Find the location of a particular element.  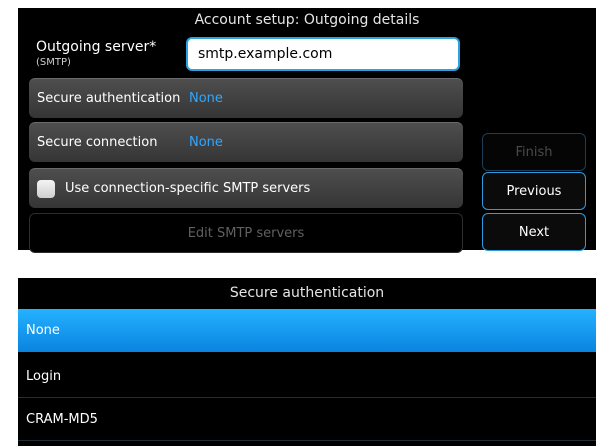

previous-button: Previous is located at coordinates (534, 191).